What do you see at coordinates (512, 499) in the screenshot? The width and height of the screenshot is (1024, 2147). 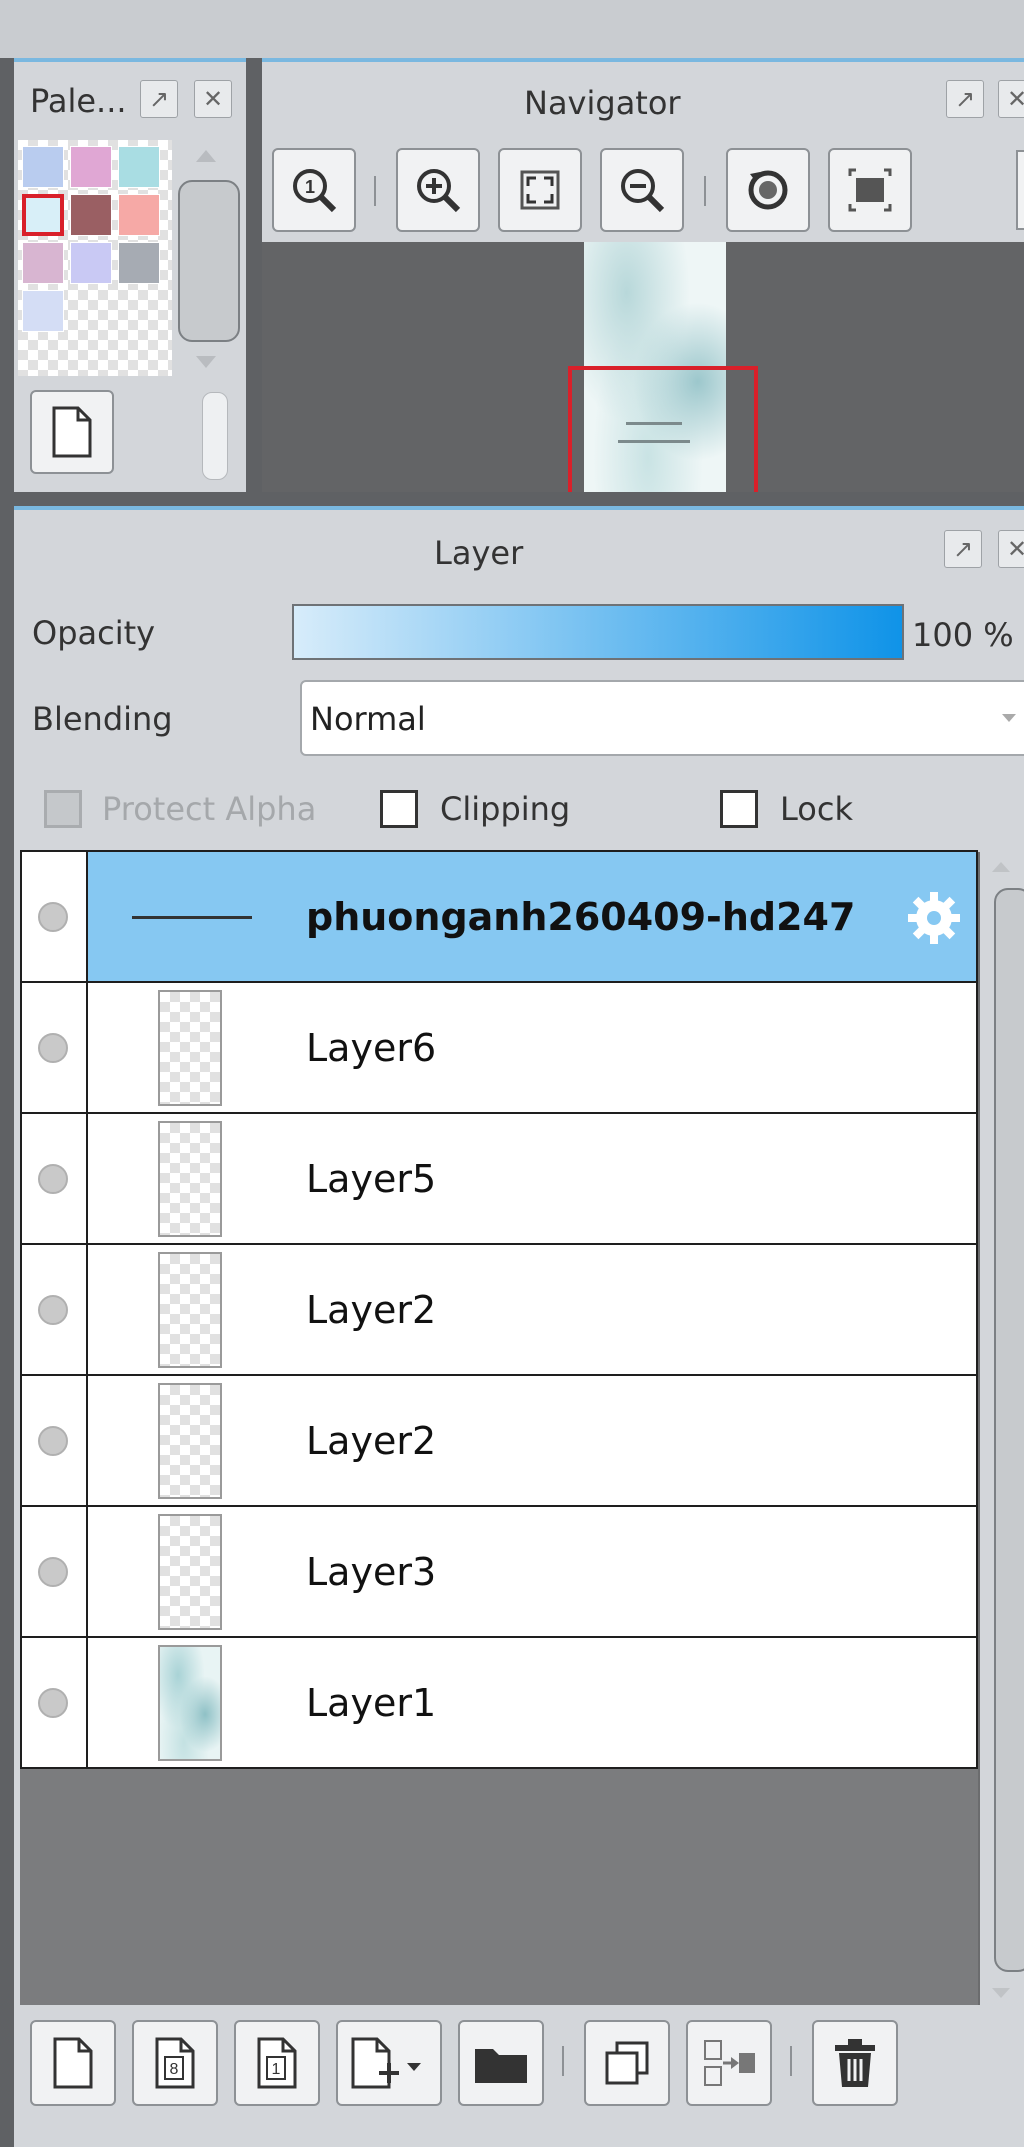 I see `panel-divider` at bounding box center [512, 499].